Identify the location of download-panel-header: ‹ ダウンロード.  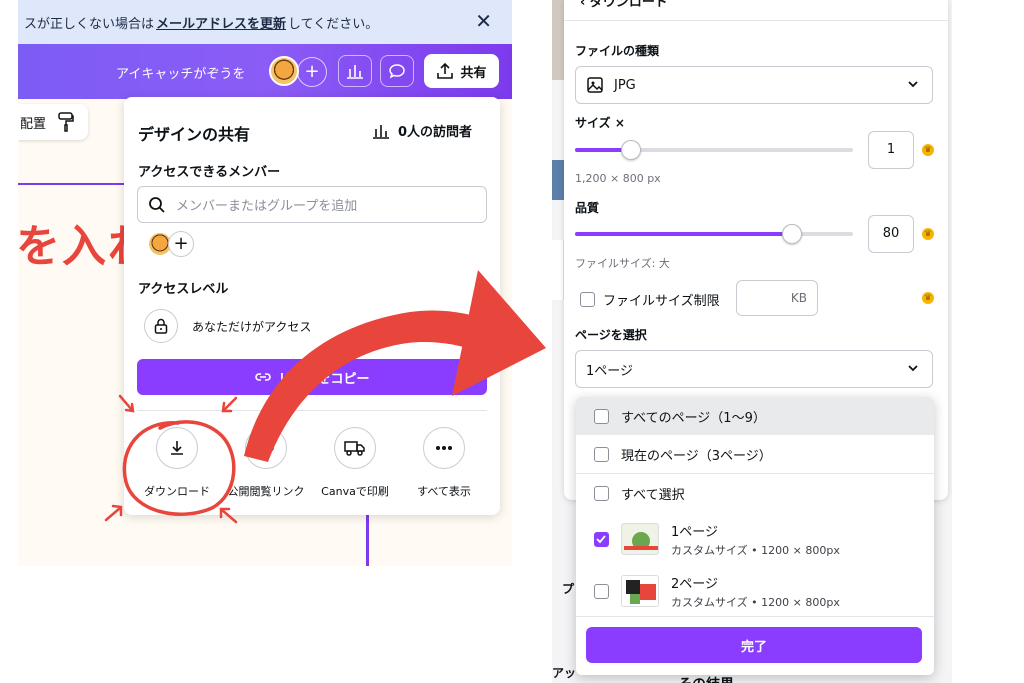
(624, 5).